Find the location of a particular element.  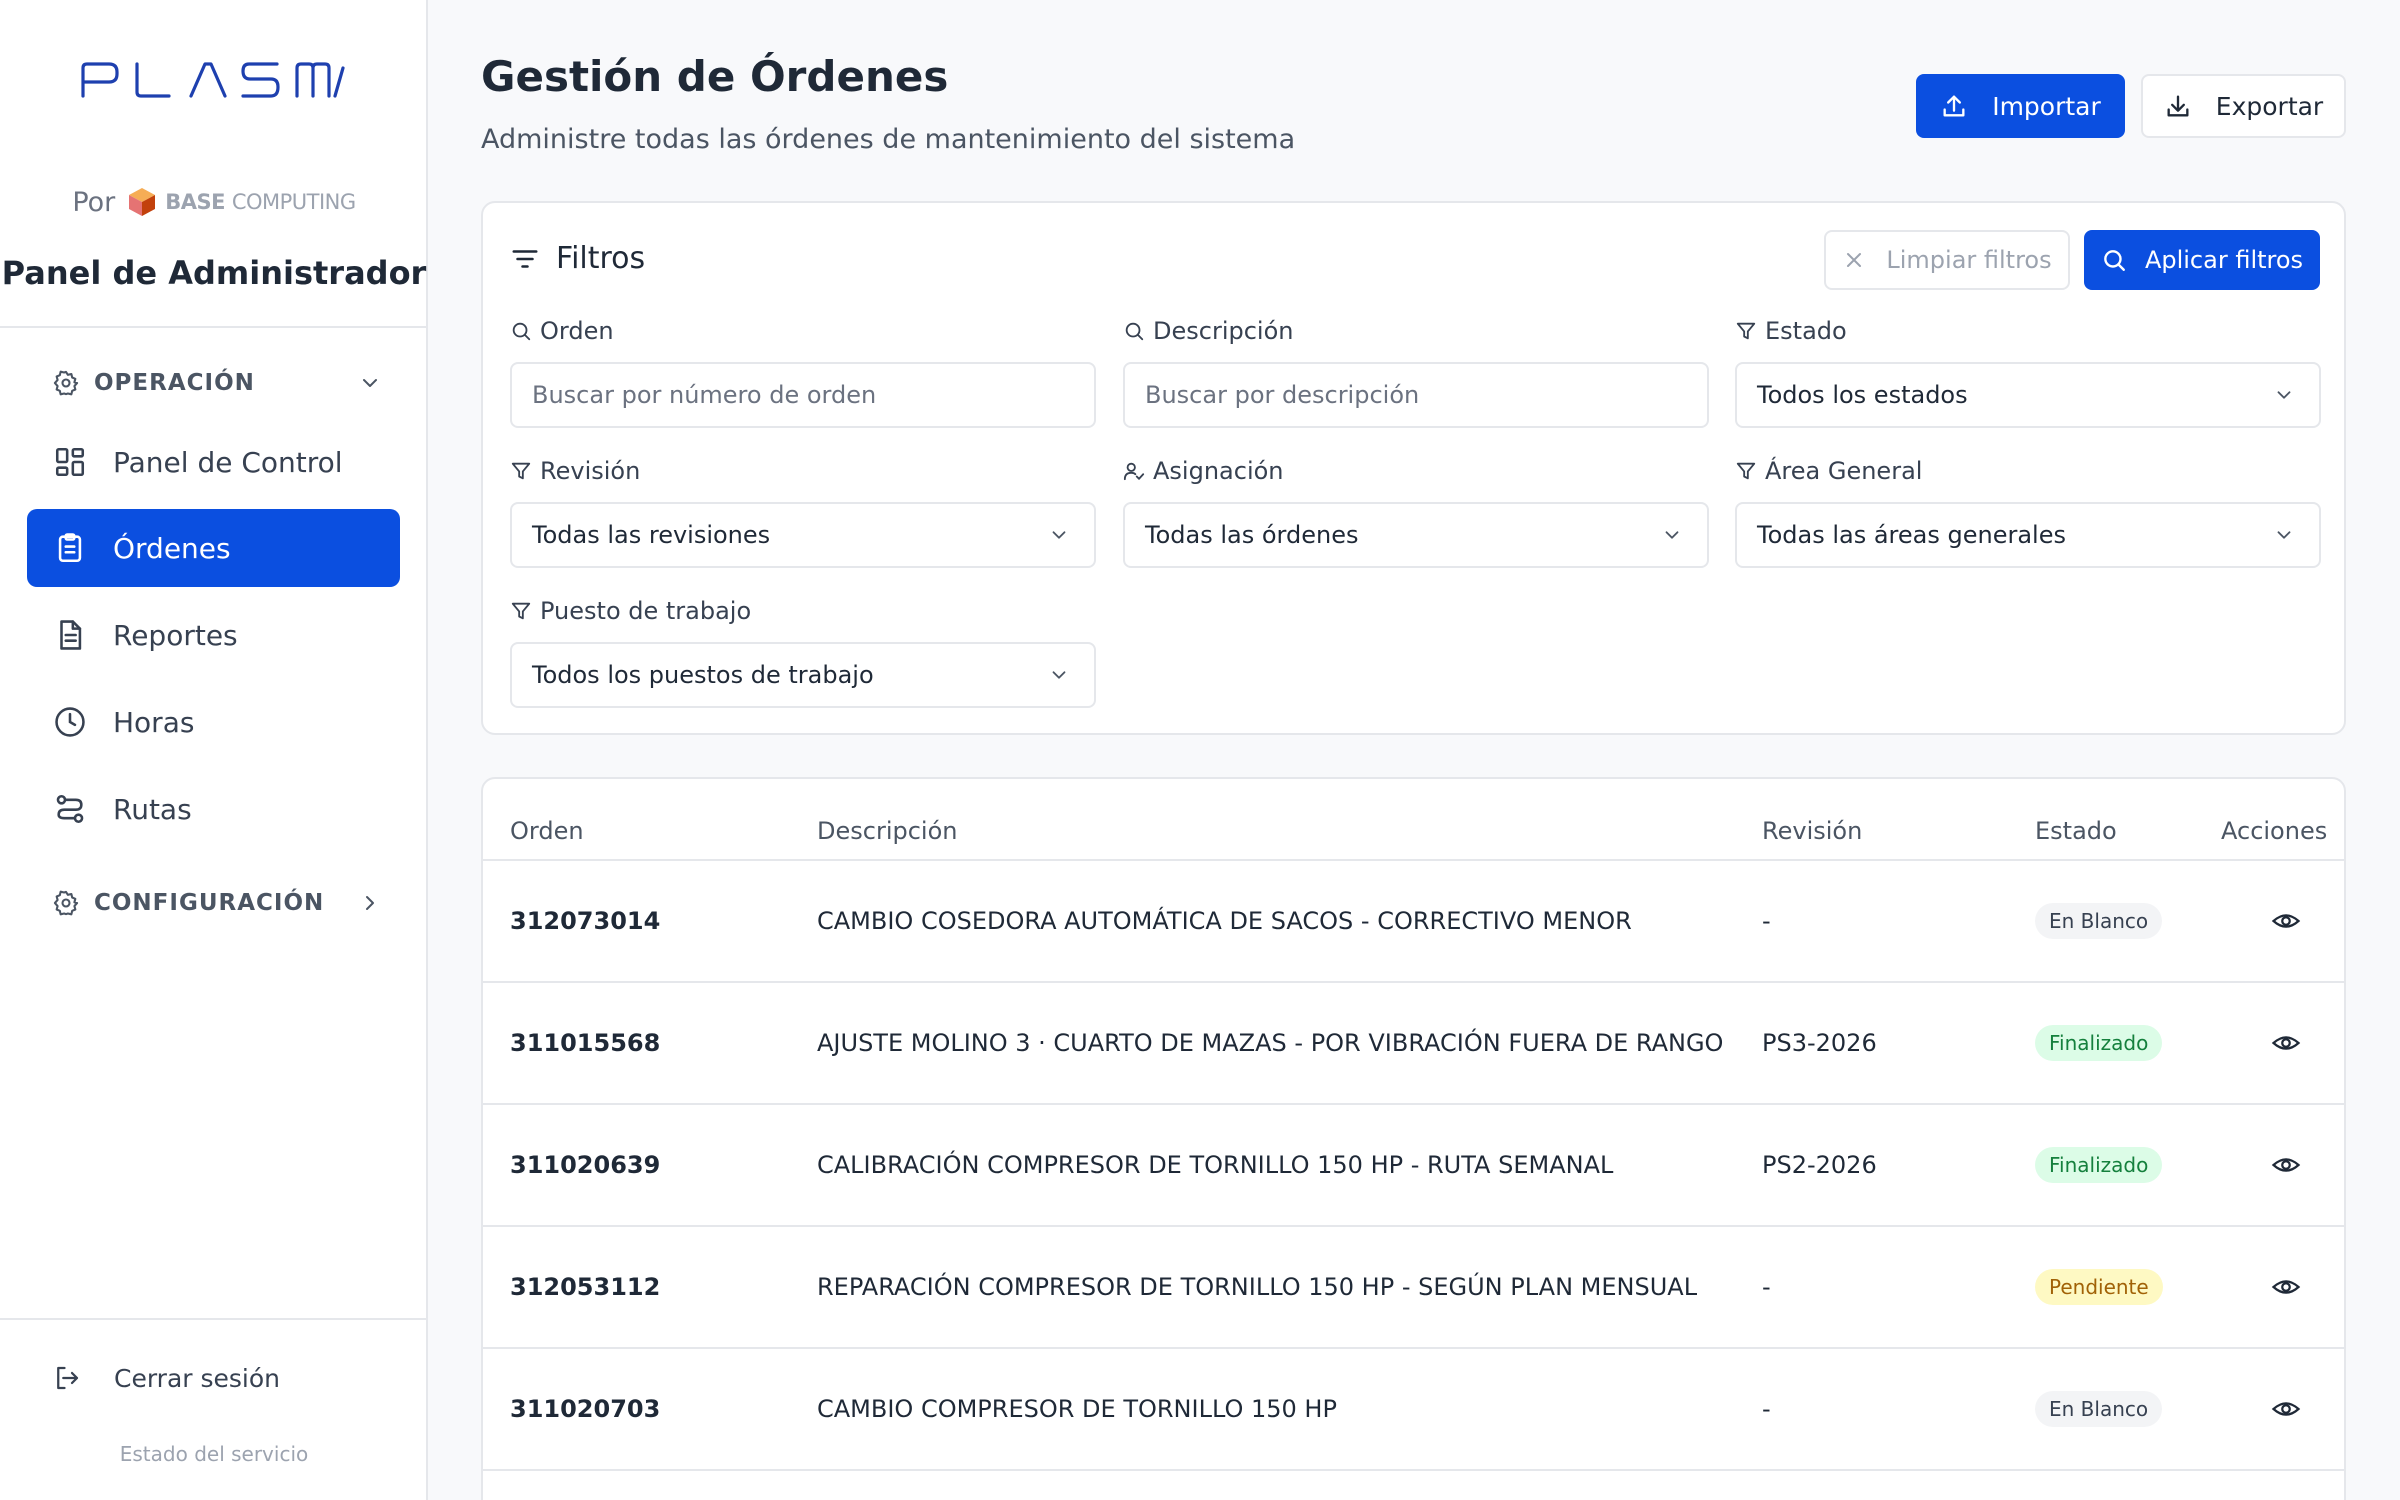

section-operation-toggle: OPERACIÓN is located at coordinates (217, 383).